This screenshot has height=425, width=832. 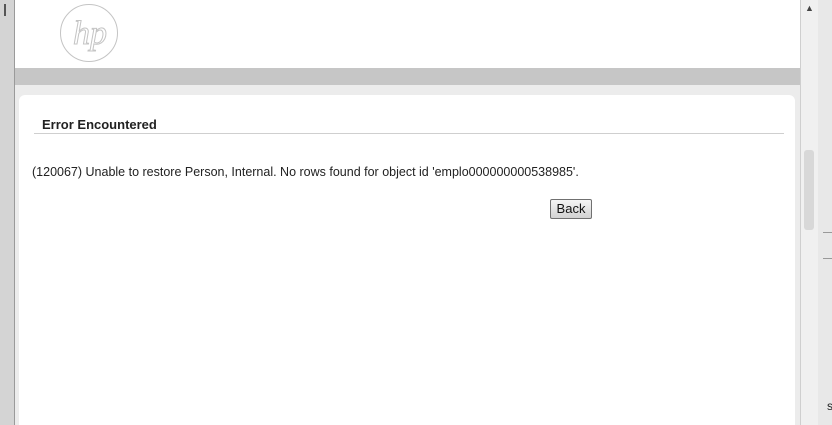 I want to click on background-edge-mark, so click(x=5, y=10).